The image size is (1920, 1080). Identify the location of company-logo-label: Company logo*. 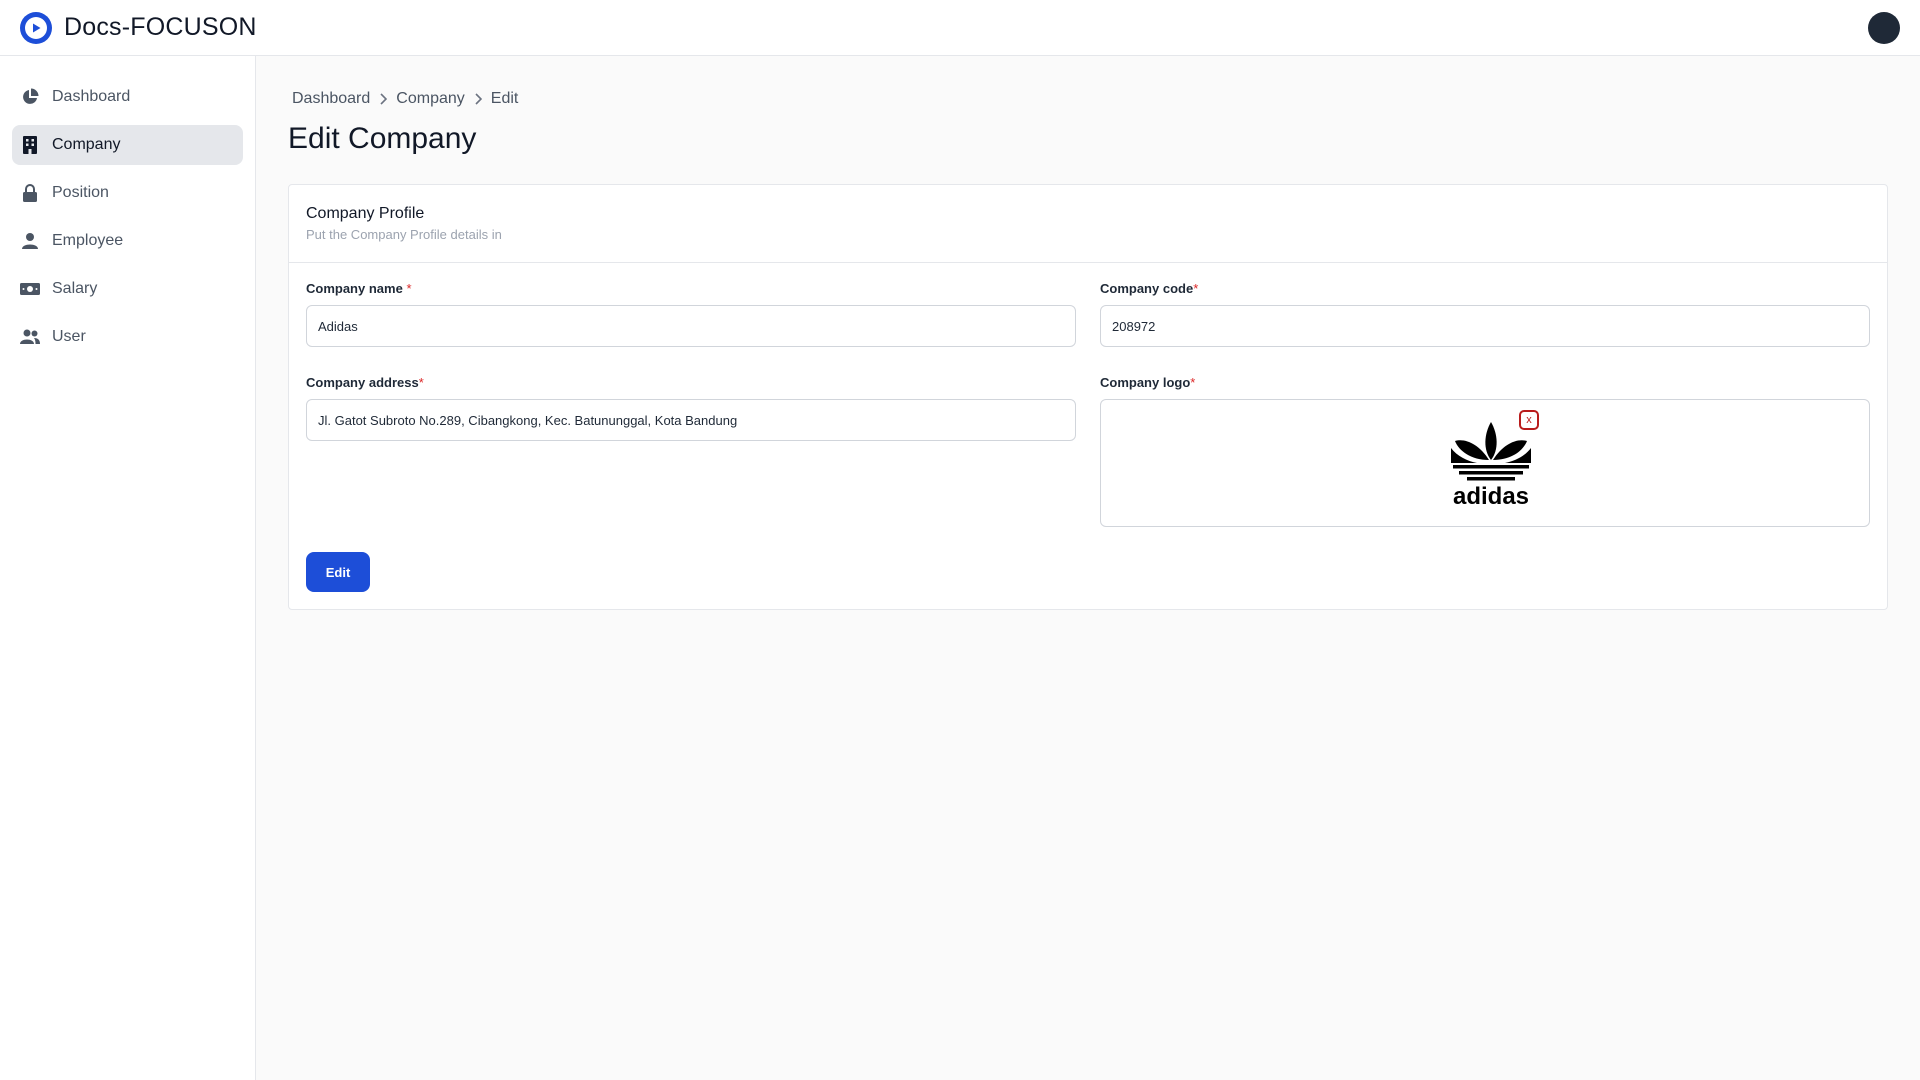
(1485, 382).